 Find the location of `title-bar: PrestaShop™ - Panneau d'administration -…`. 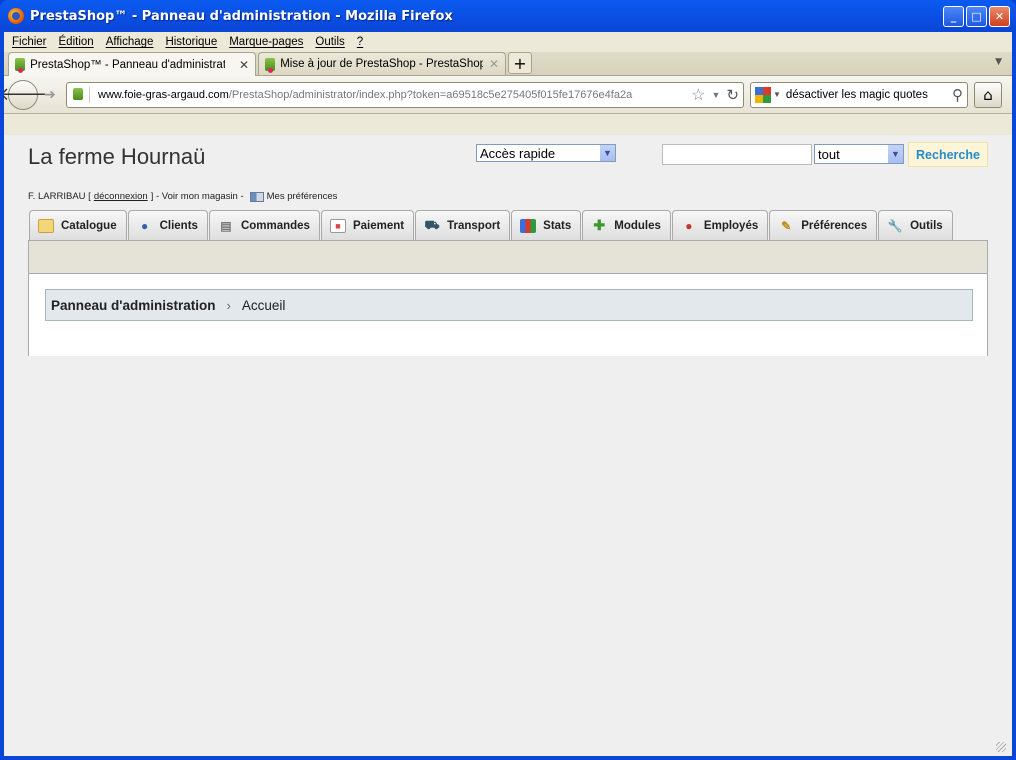

title-bar: PrestaShop™ - Panneau d'administration -… is located at coordinates (508, 16).